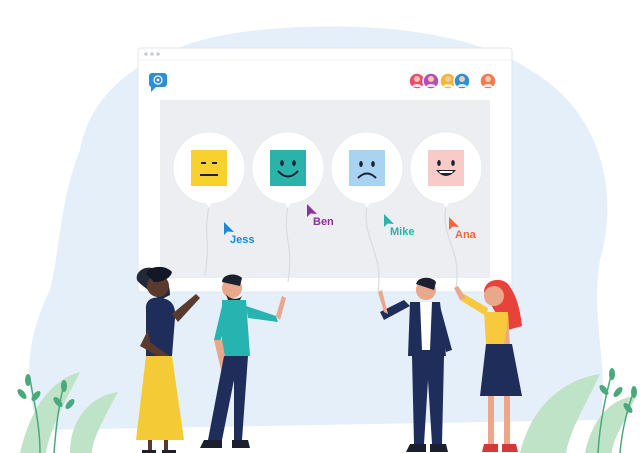 The height and width of the screenshot is (453, 640). I want to click on happy-face-icon, so click(288, 168).